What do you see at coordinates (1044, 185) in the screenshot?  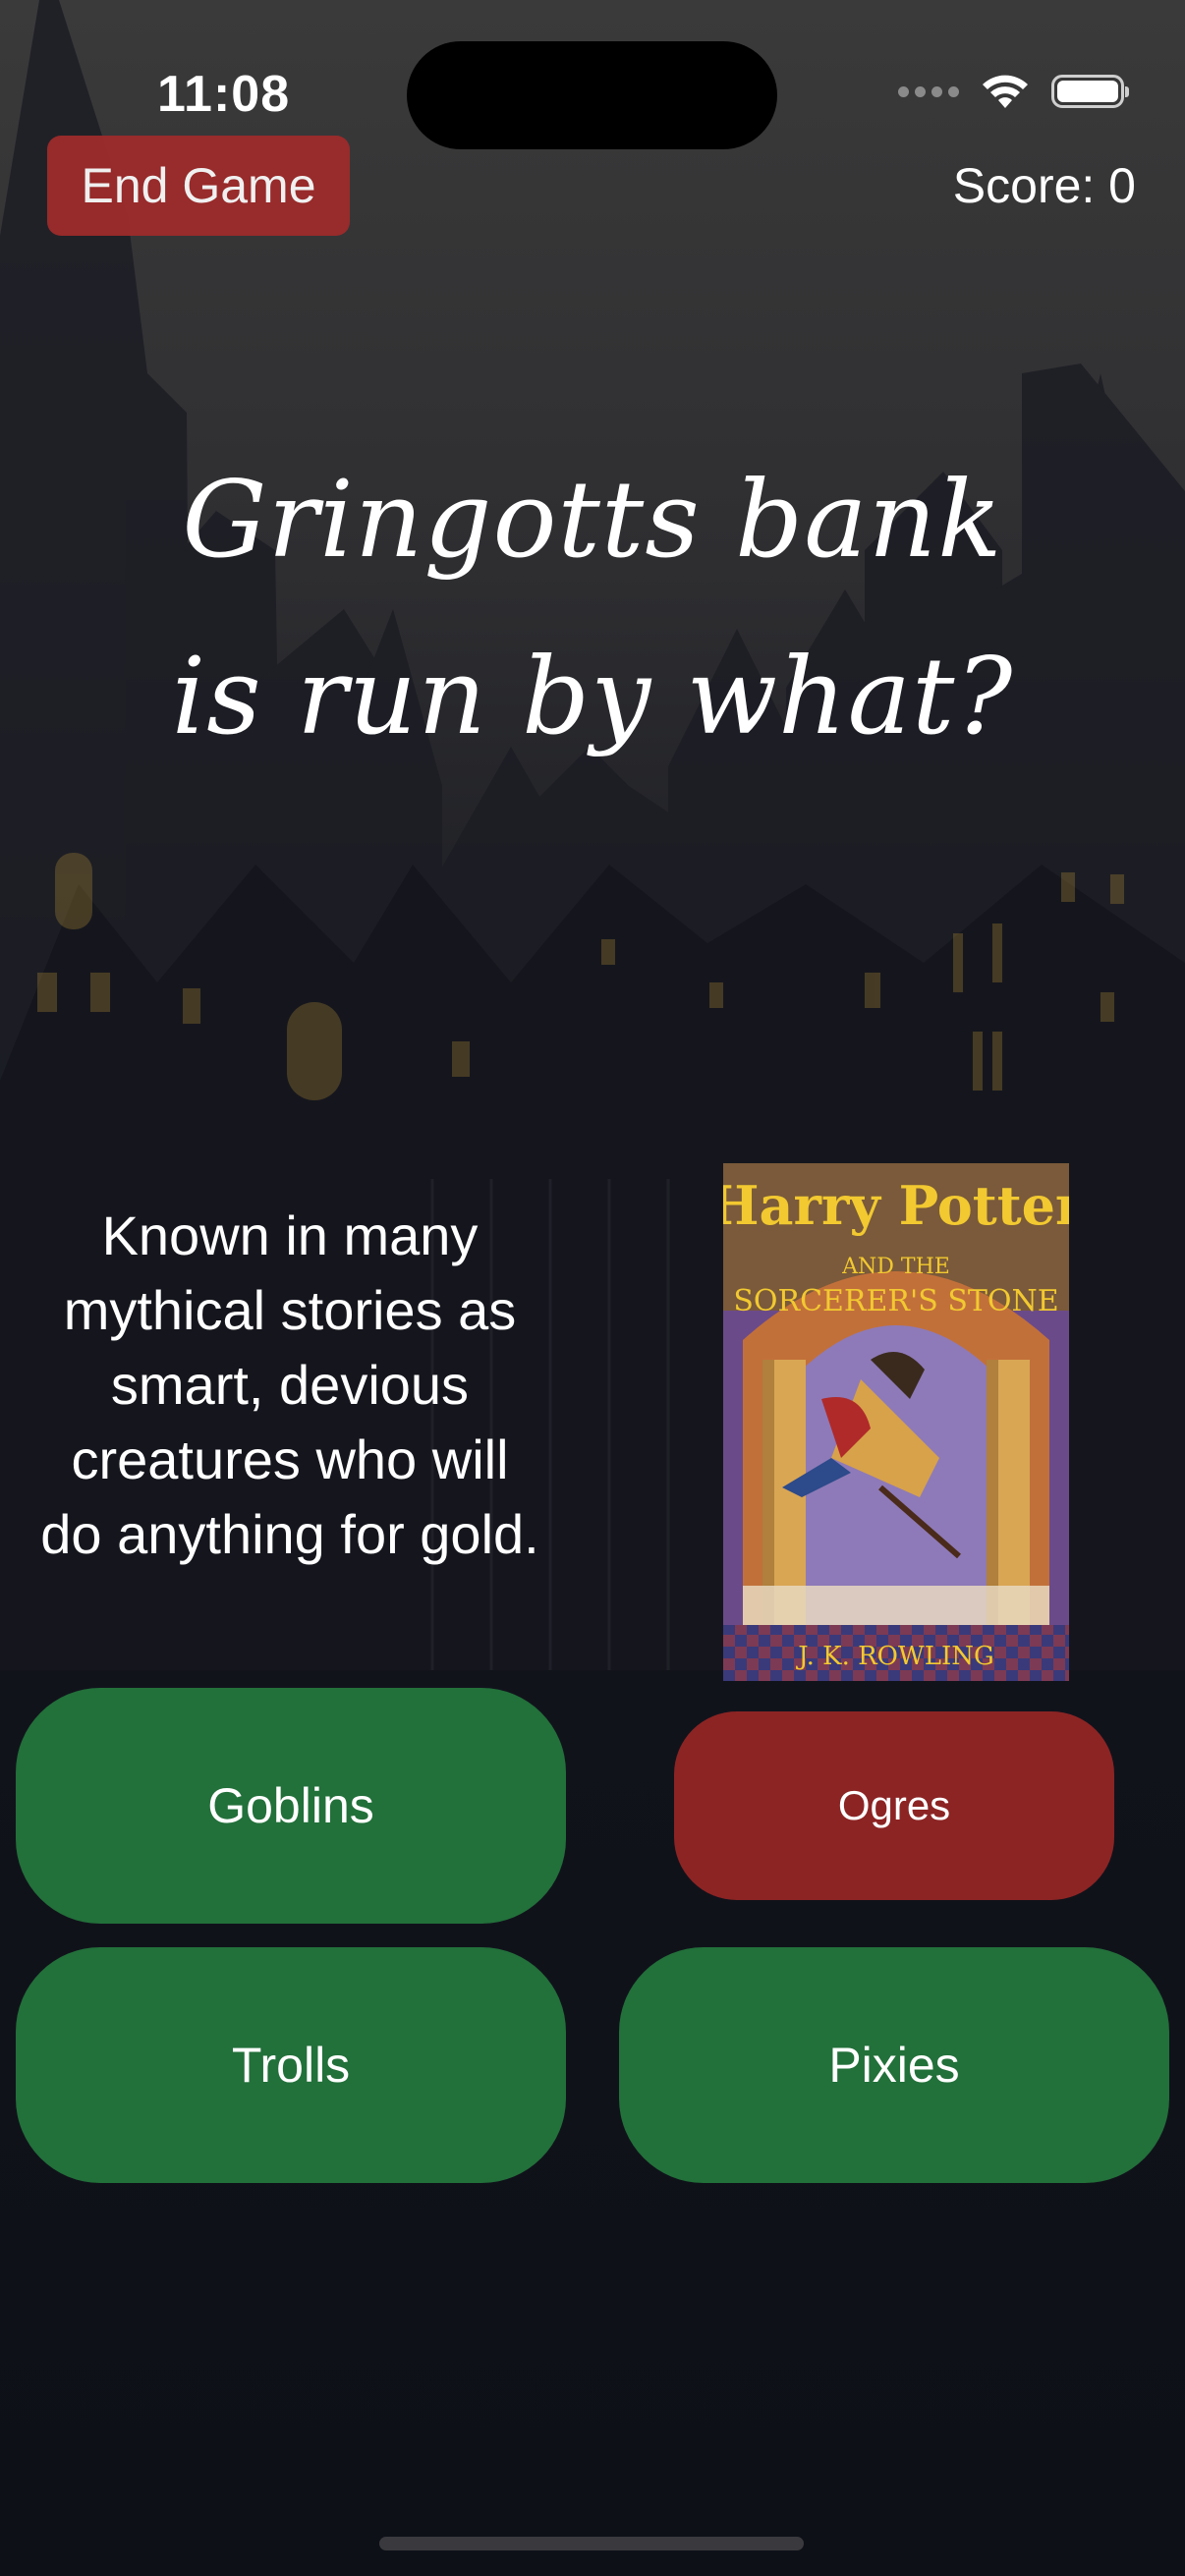 I see `score-label: Score: 0` at bounding box center [1044, 185].